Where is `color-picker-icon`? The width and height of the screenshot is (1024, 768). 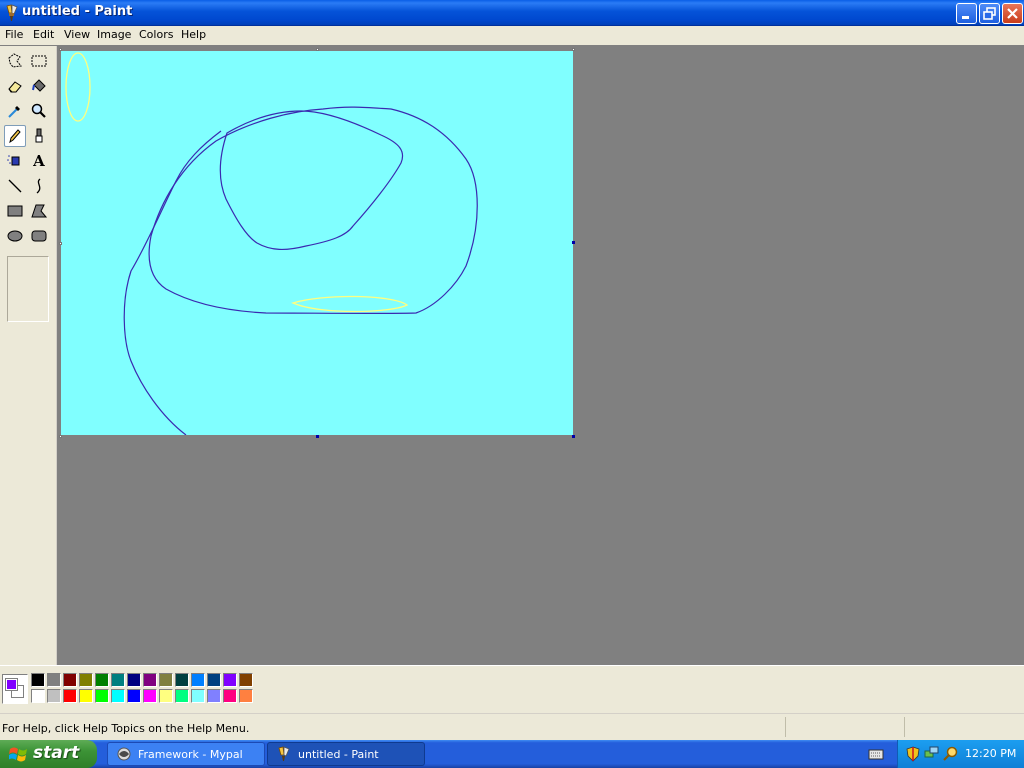 color-picker-icon is located at coordinates (14, 112).